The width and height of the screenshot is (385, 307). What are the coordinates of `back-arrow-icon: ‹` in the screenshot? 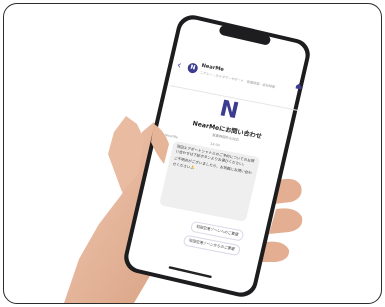 It's located at (179, 65).